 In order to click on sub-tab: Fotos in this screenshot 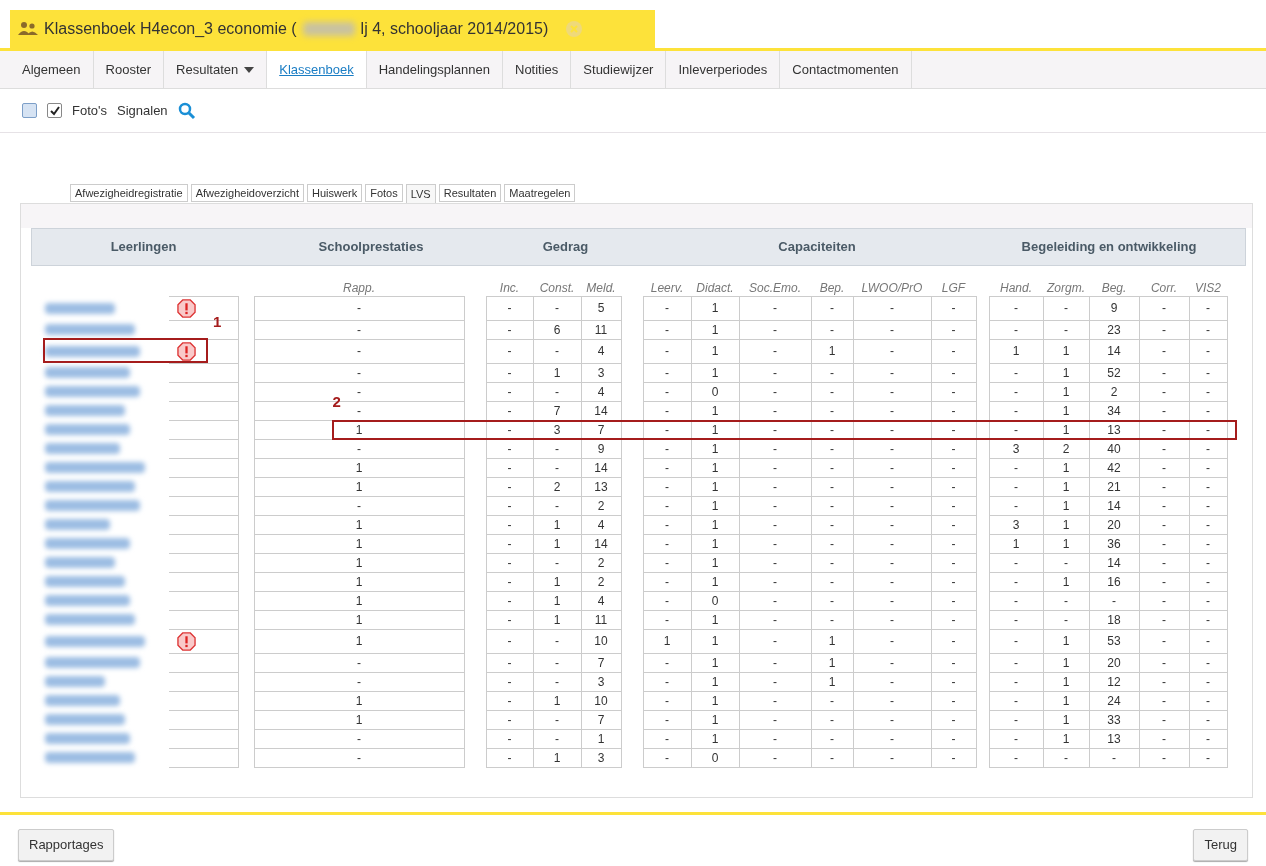, I will do `click(384, 193)`.